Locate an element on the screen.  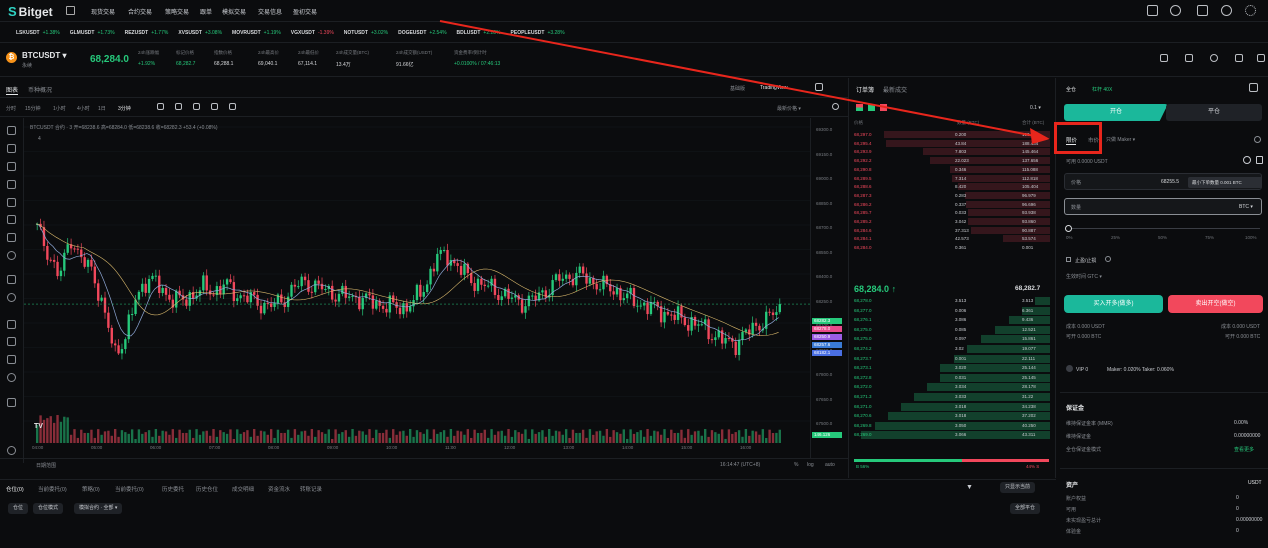
tab-basic: 基础版 is located at coordinates (737, 88).